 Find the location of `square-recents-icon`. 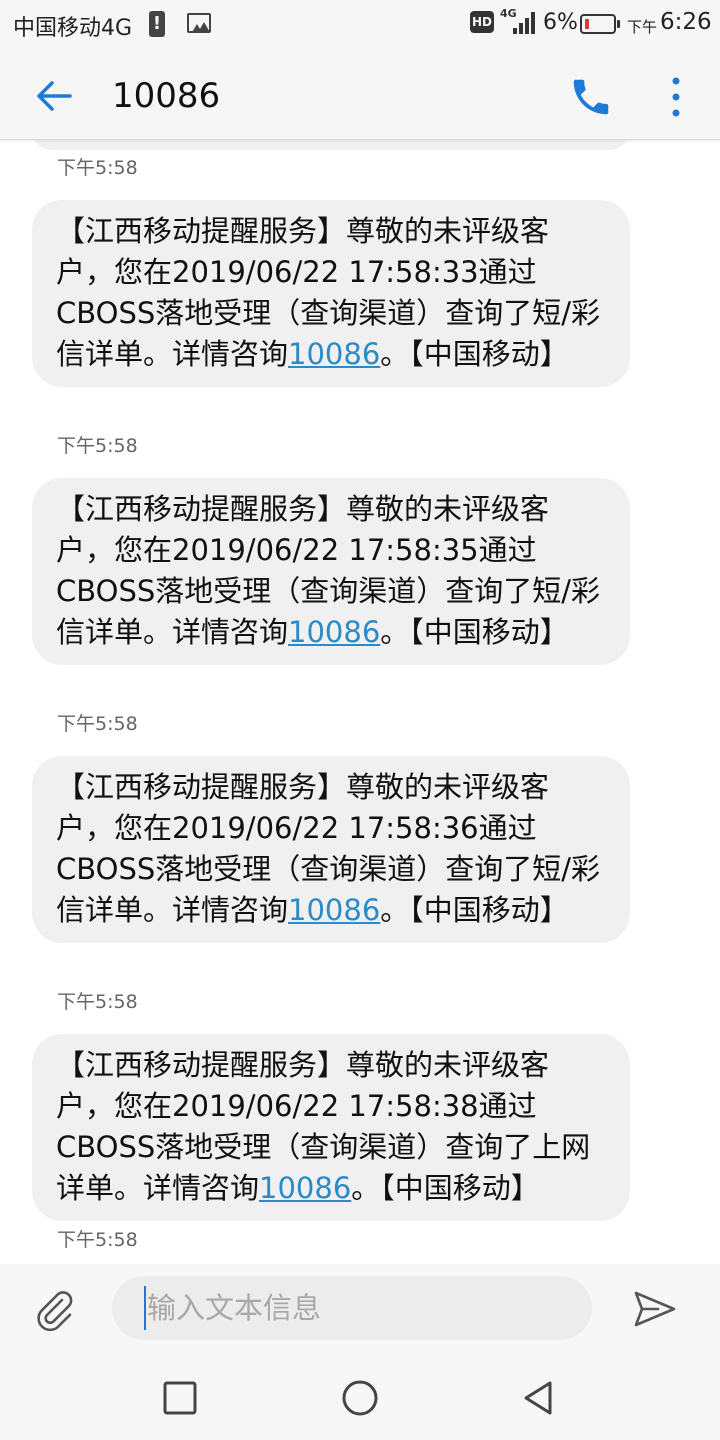

square-recents-icon is located at coordinates (180, 1398).